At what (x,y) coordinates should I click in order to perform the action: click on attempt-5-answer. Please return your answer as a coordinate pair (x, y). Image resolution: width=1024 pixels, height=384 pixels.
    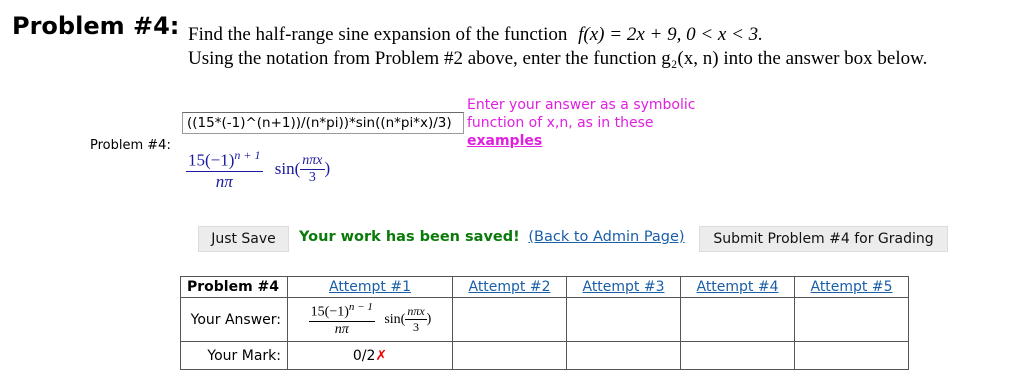
    Looking at the image, I should click on (851, 319).